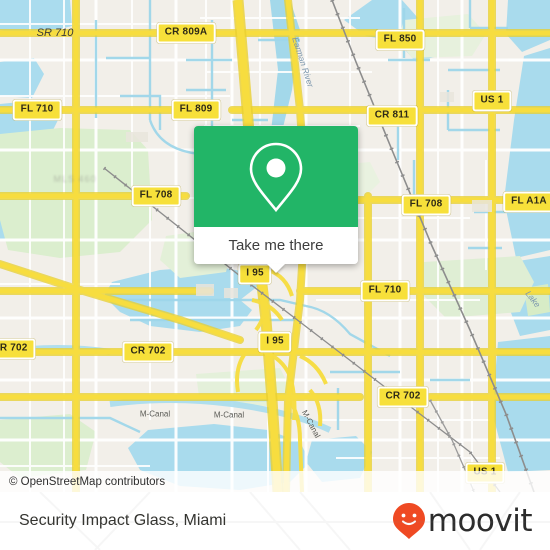 This screenshot has height=550, width=550. What do you see at coordinates (492, 101) in the screenshot?
I see `road-shield: US 1` at bounding box center [492, 101].